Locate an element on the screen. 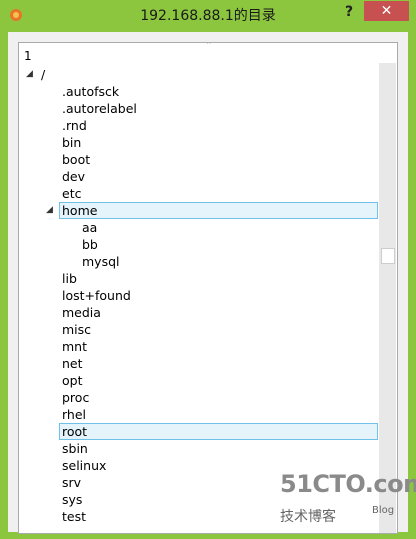 This screenshot has width=416, height=539. tree-node: dev is located at coordinates (73, 176).